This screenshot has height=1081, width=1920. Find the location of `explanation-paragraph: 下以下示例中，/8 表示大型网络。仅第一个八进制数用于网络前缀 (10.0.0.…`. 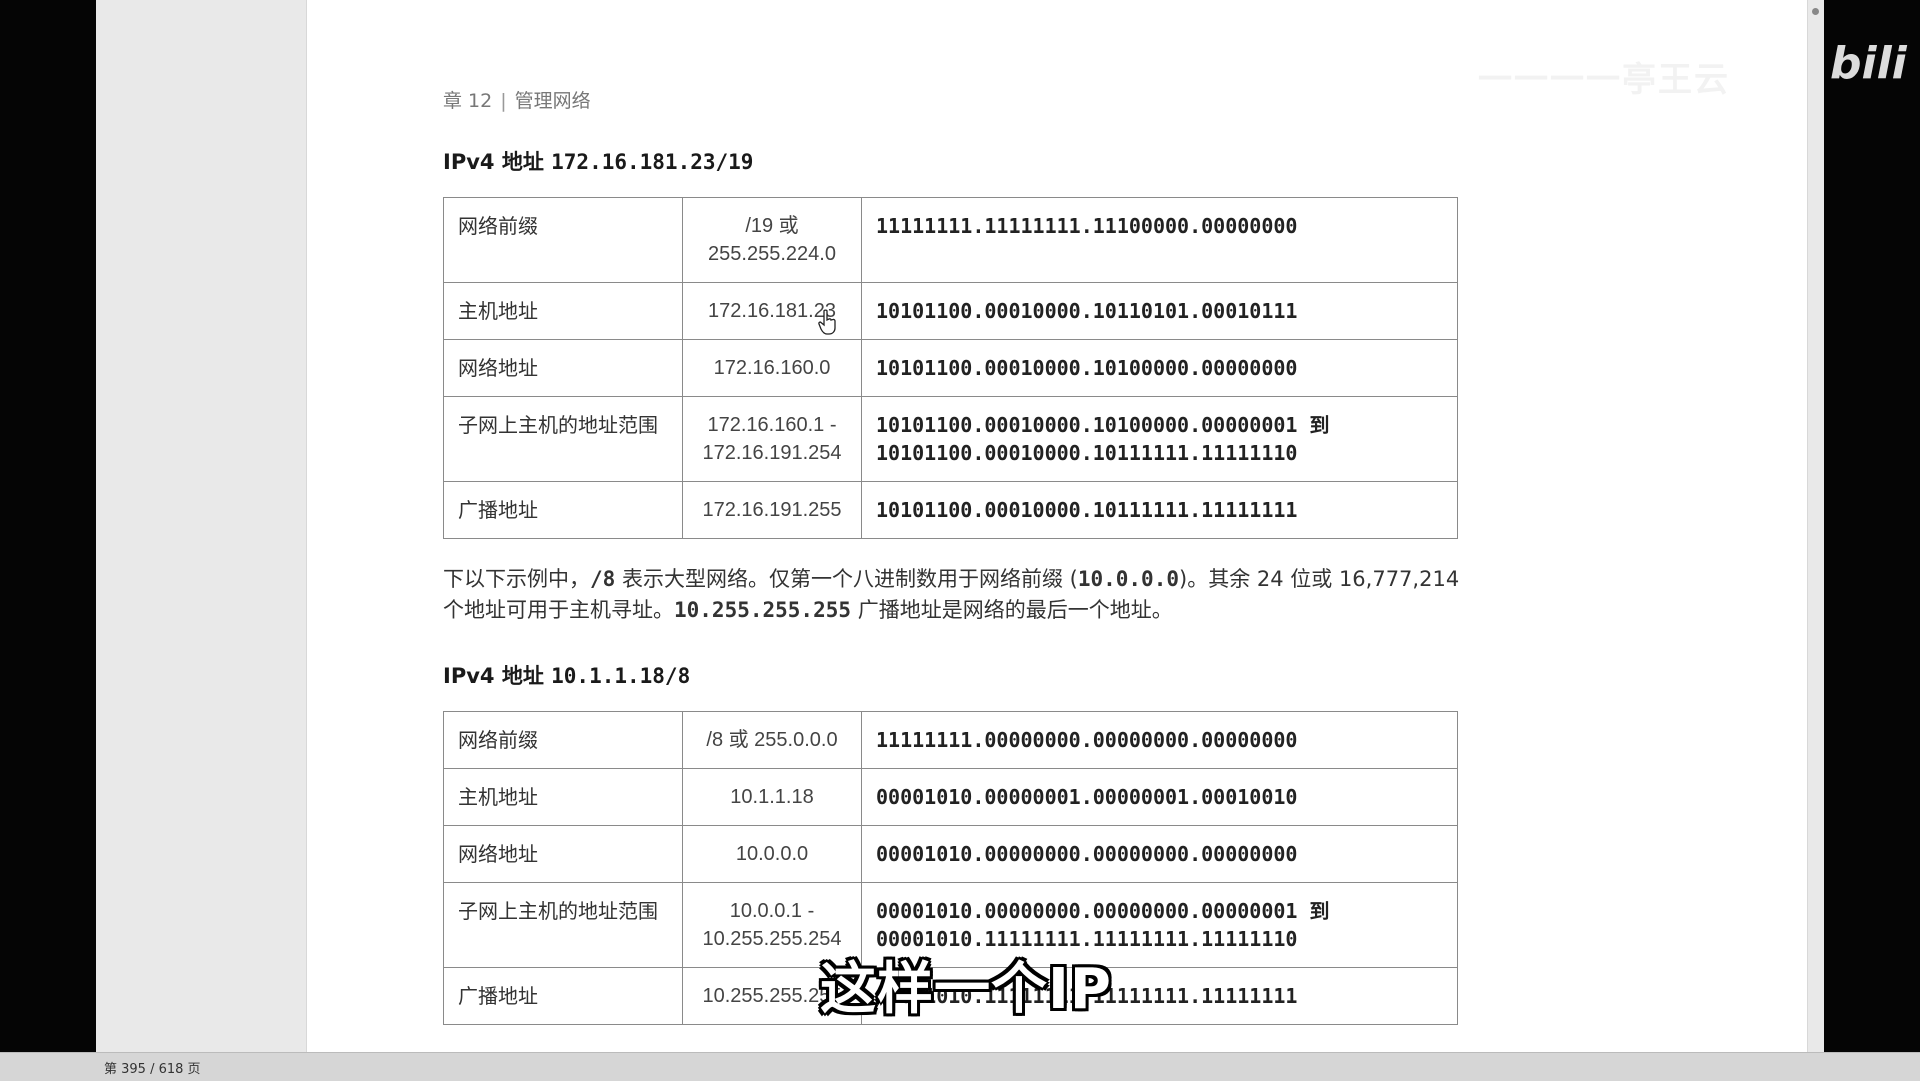

explanation-paragraph: 下以下示例中，/8 表示大型网络。仅第一个八进制数用于网络前缀 (10.0.0.… is located at coordinates (958, 595).